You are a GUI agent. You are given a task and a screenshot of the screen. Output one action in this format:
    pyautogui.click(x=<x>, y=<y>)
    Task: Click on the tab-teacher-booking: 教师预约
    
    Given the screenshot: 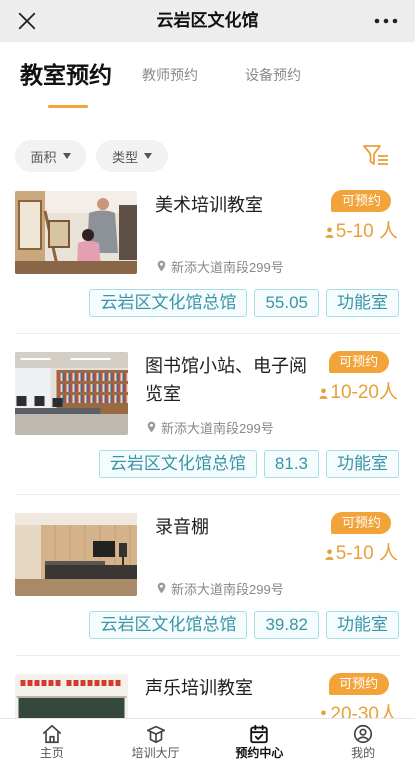 What is the action you would take?
    pyautogui.click(x=170, y=75)
    